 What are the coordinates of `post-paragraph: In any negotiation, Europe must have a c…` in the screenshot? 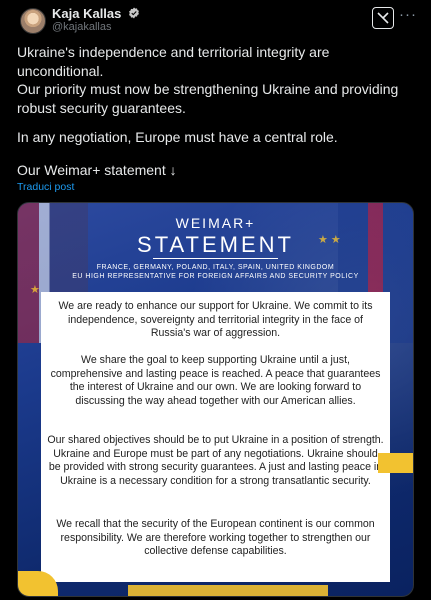 It's located at (177, 137).